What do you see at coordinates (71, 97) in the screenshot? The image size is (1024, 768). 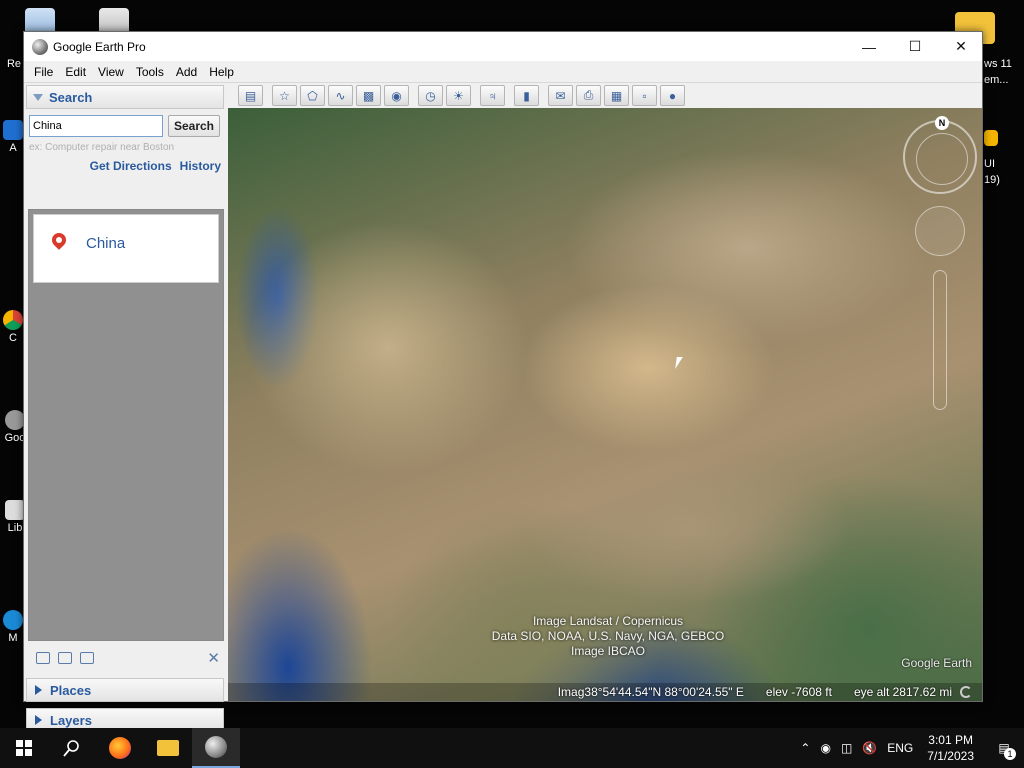 I see `search-panel-title: Search` at bounding box center [71, 97].